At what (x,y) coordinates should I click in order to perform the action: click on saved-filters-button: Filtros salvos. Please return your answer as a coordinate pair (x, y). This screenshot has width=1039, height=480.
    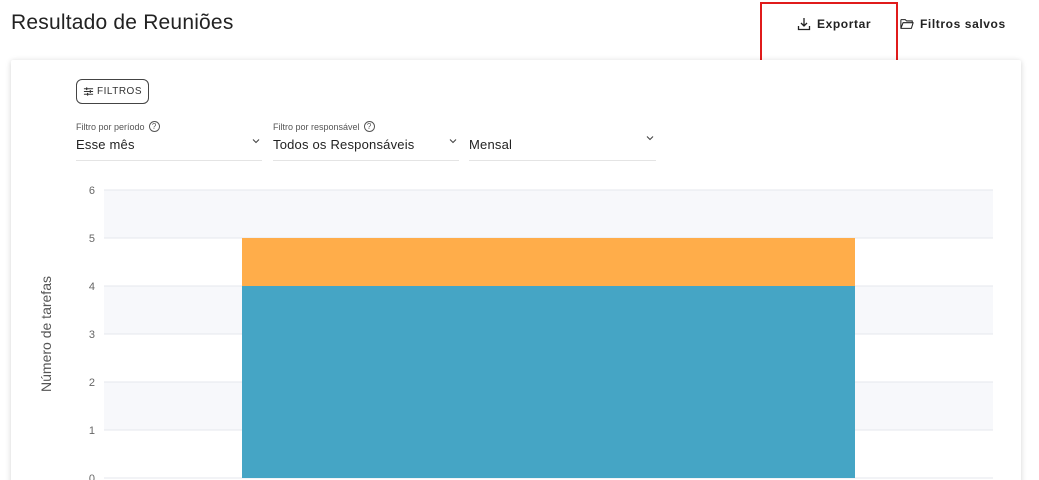
    Looking at the image, I should click on (953, 24).